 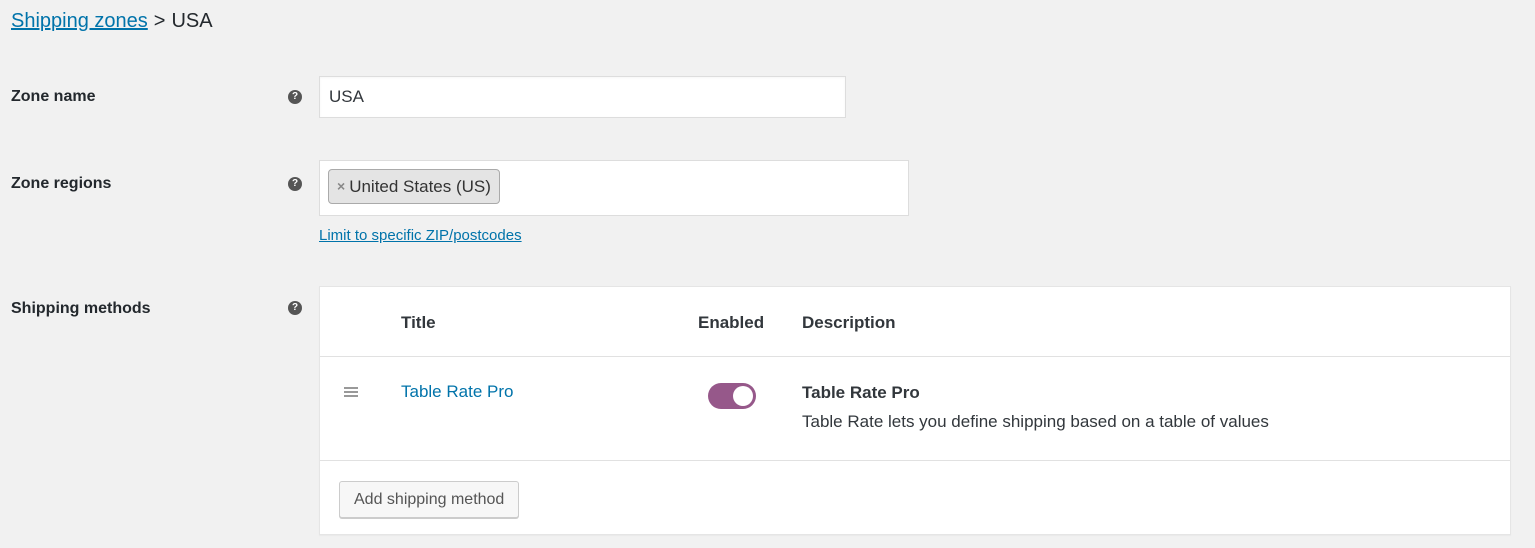 What do you see at coordinates (915, 322) in the screenshot?
I see `table-header: Title Enabled Description` at bounding box center [915, 322].